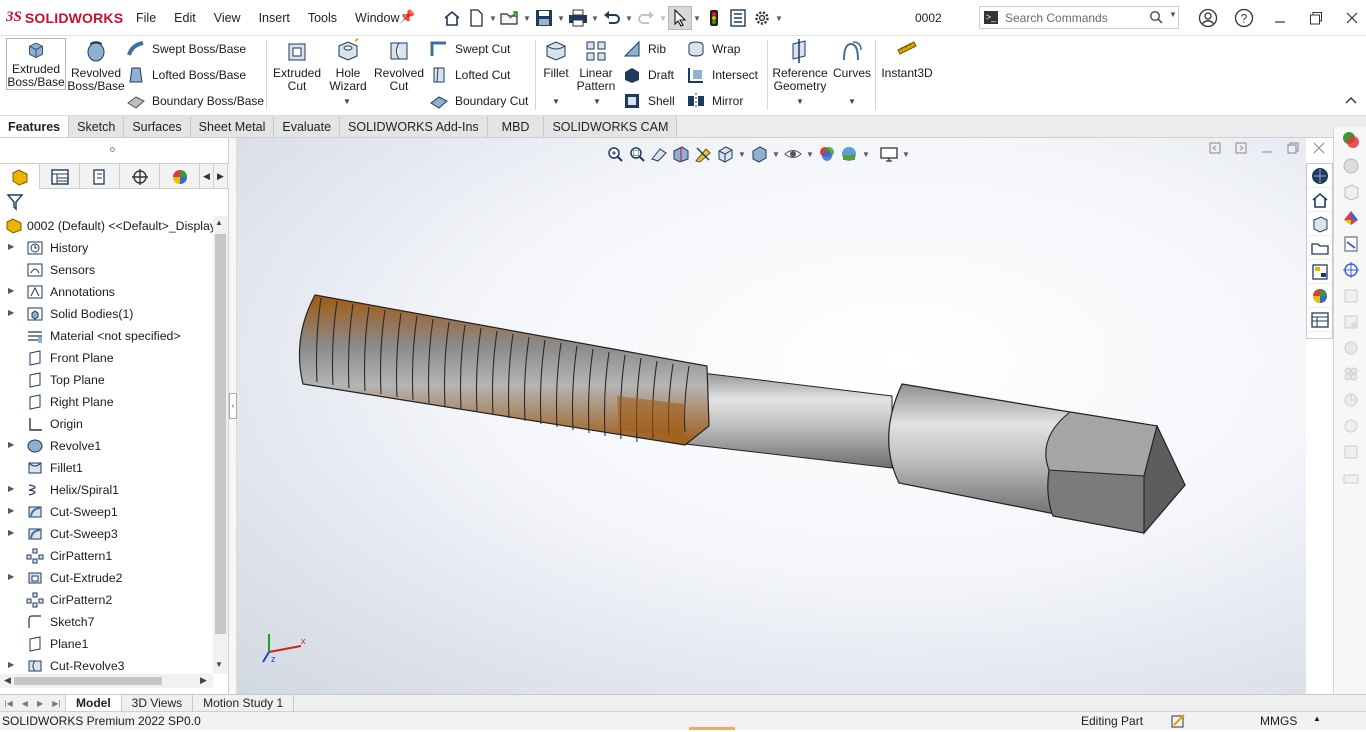  Describe the element at coordinates (221, 176) in the screenshot. I see `tabs-scroll-right-icon: ▶` at that location.